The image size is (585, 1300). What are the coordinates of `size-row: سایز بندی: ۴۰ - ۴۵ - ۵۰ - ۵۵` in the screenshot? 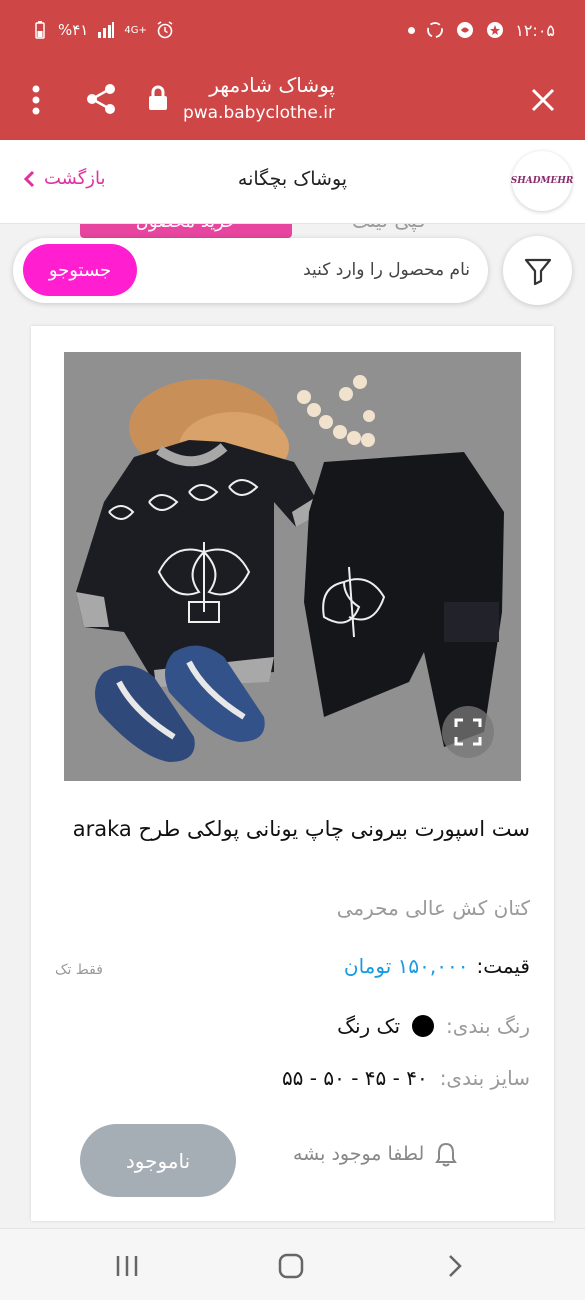 It's located at (406, 1078).